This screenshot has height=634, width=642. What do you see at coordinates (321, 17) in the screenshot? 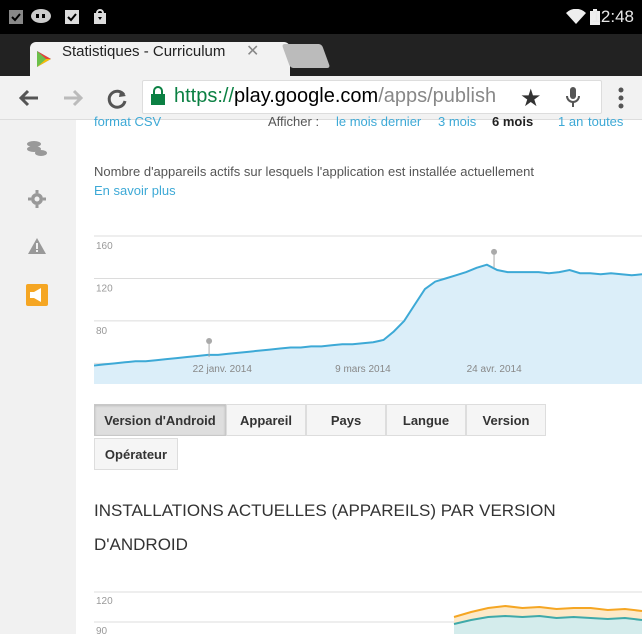
I see `status-bar: 12:48` at bounding box center [321, 17].